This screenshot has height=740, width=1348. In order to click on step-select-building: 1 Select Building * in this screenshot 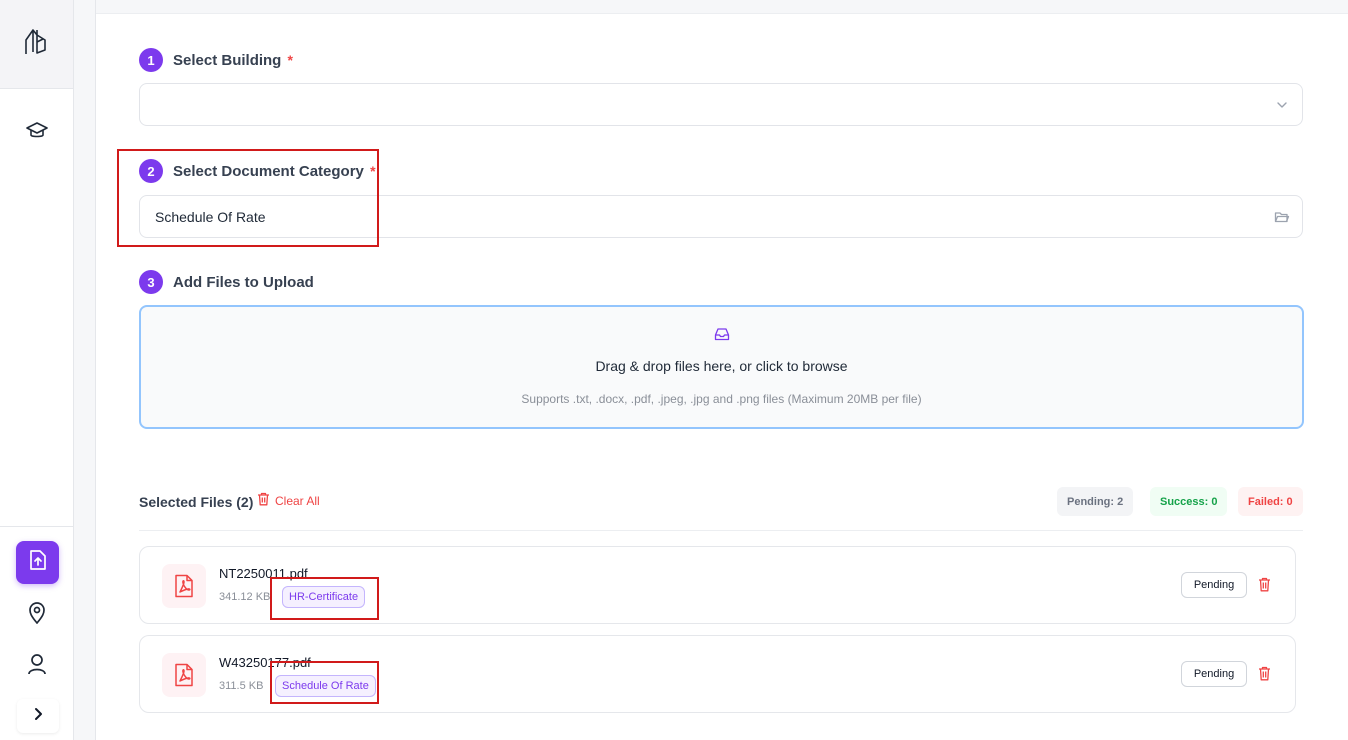, I will do `click(216, 60)`.